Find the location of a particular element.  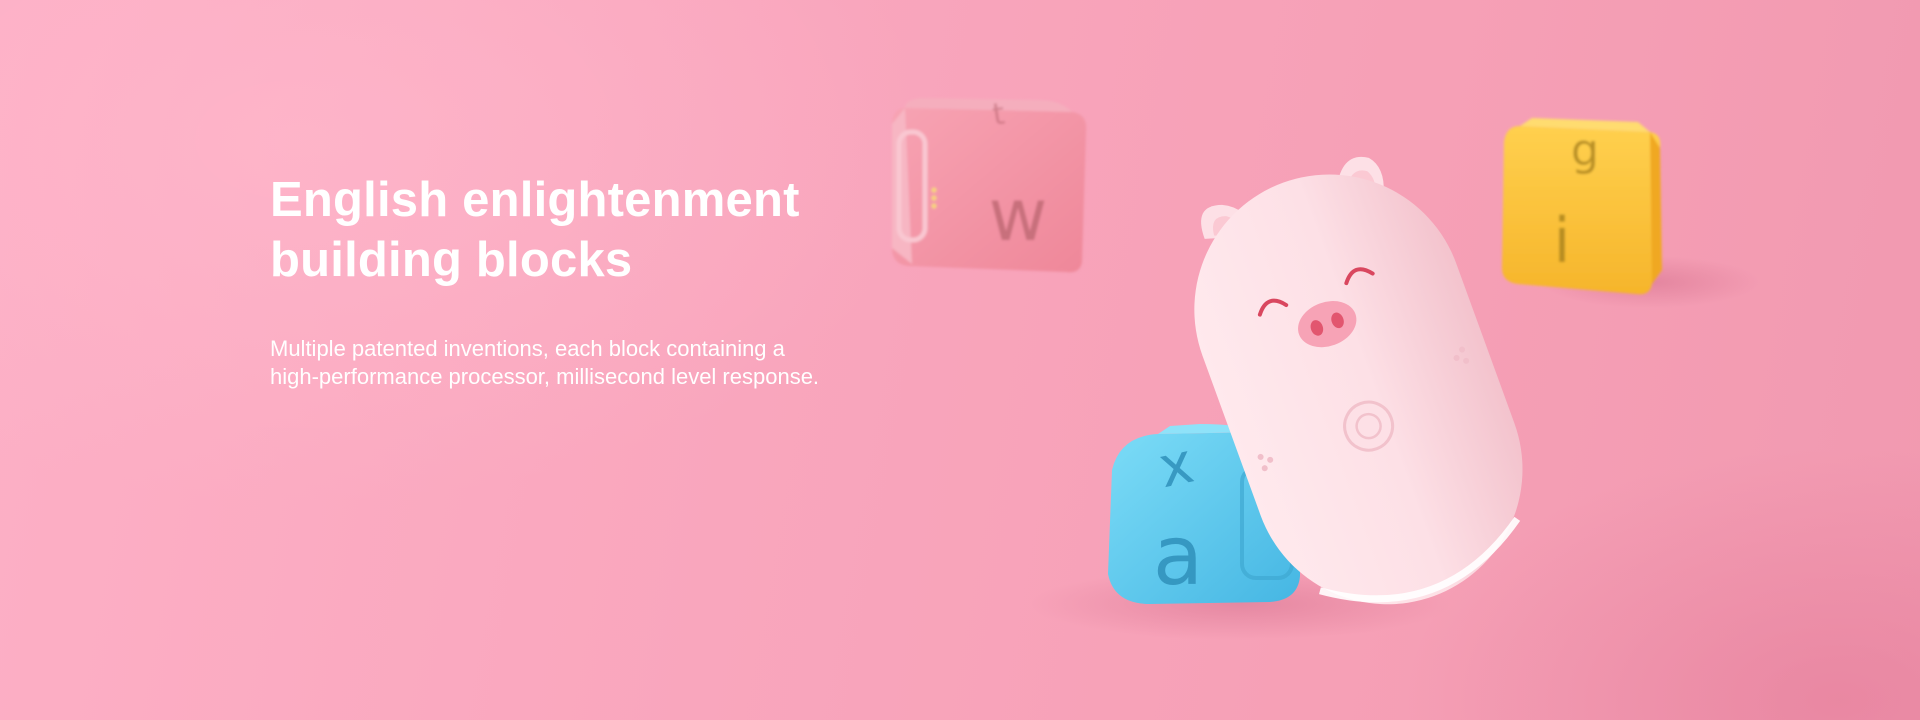

yellow-block-letter-front: i is located at coordinates (1561, 240).